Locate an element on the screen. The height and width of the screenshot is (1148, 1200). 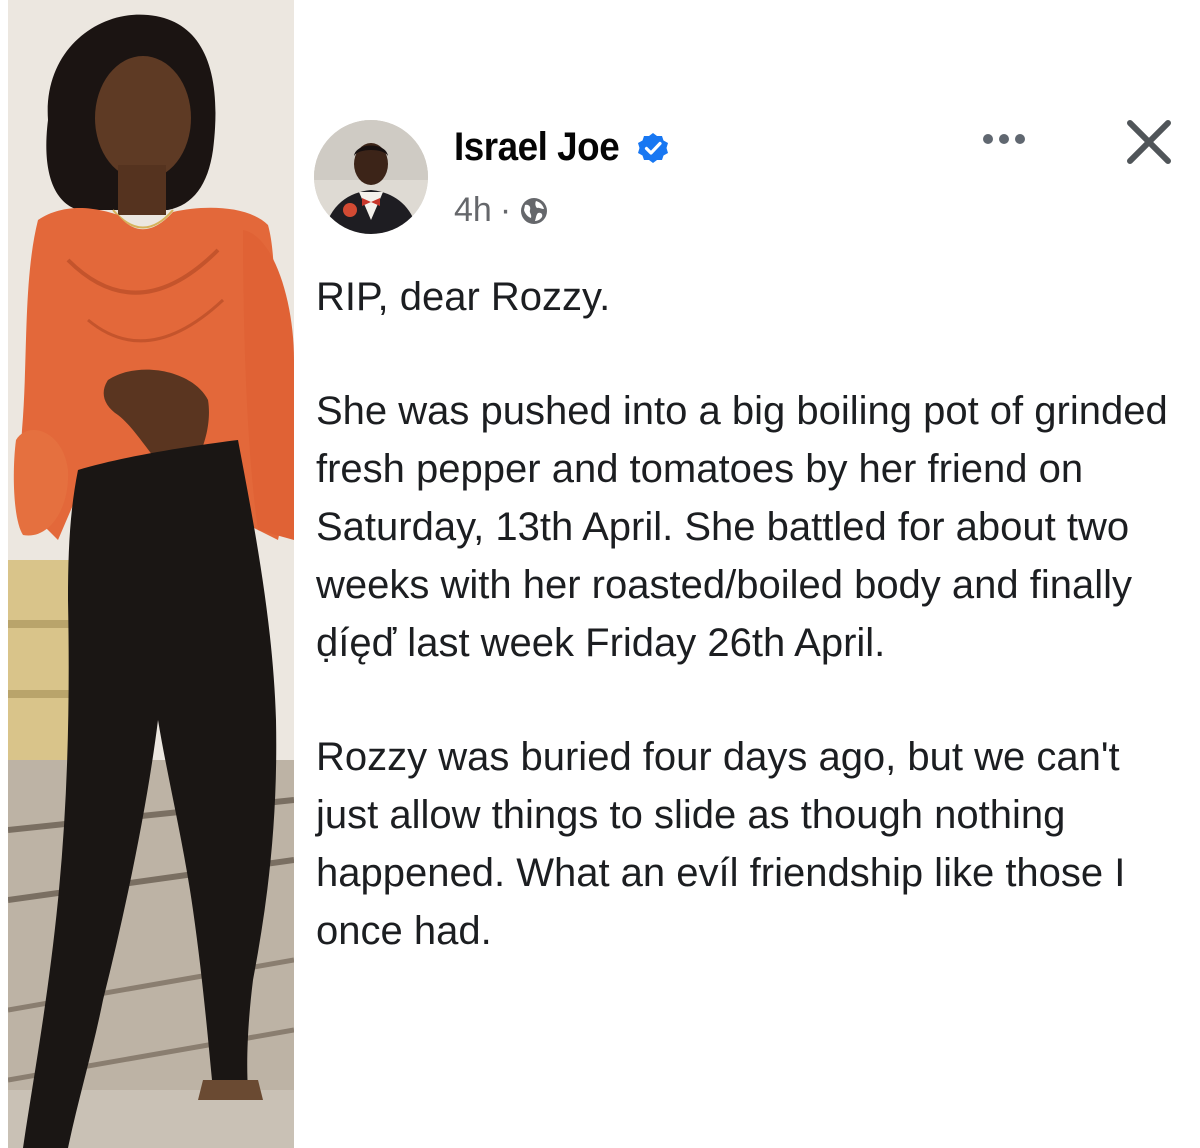
avatar-image is located at coordinates (371, 177).